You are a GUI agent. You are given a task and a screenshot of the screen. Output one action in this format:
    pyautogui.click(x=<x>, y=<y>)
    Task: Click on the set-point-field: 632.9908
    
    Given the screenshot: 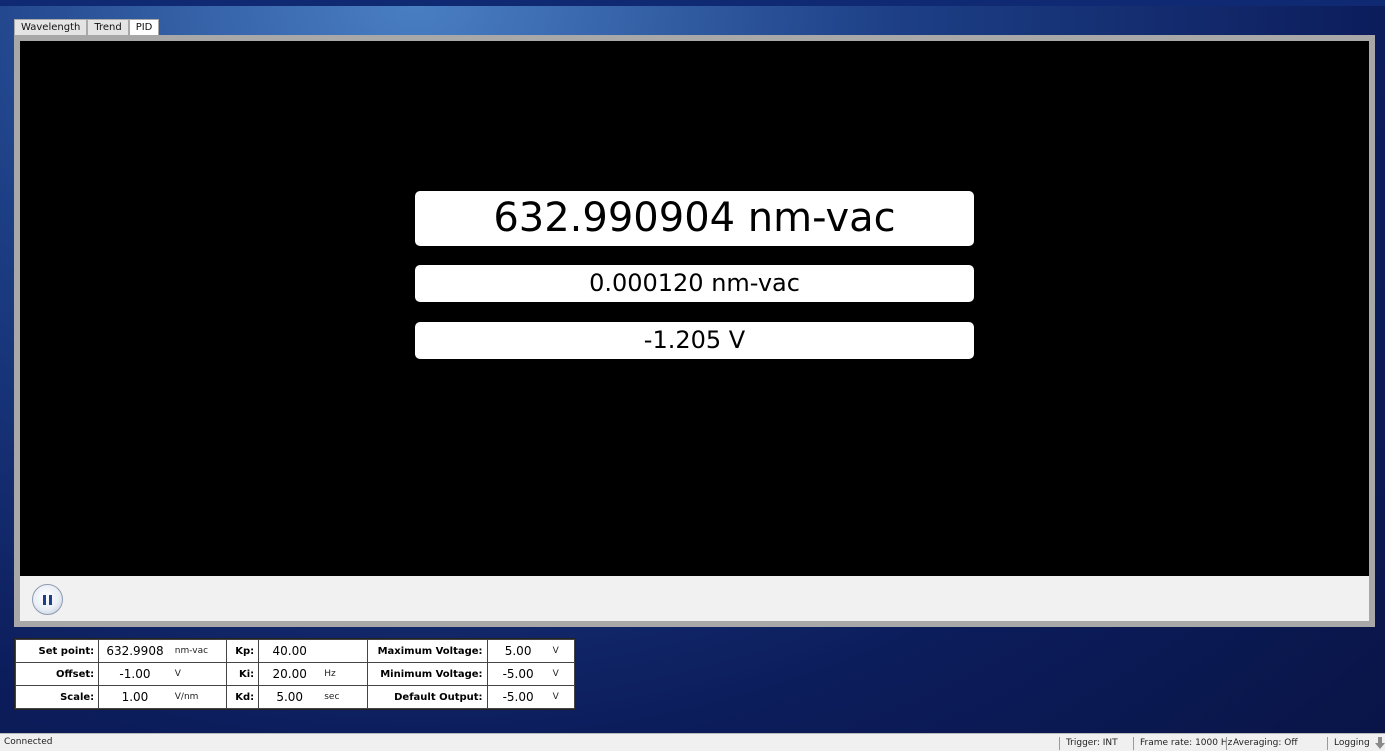 What is the action you would take?
    pyautogui.click(x=134, y=651)
    